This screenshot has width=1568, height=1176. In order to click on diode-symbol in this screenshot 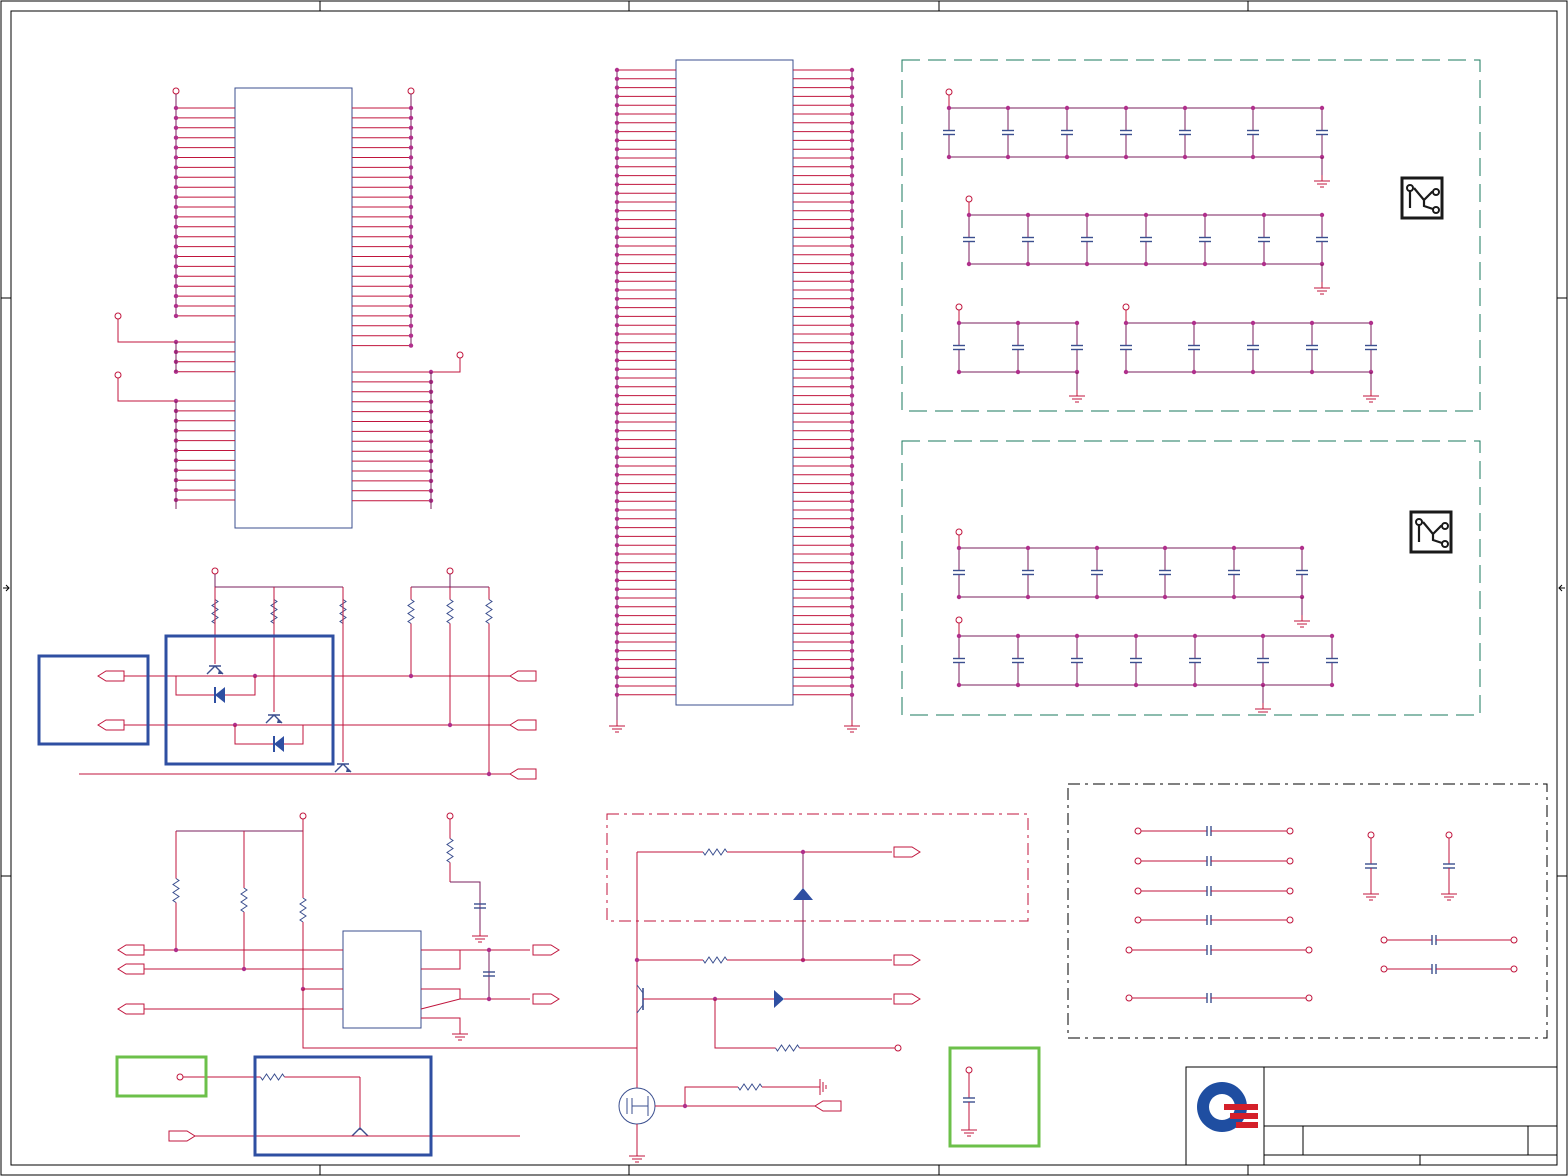, I will do `click(278, 744)`.